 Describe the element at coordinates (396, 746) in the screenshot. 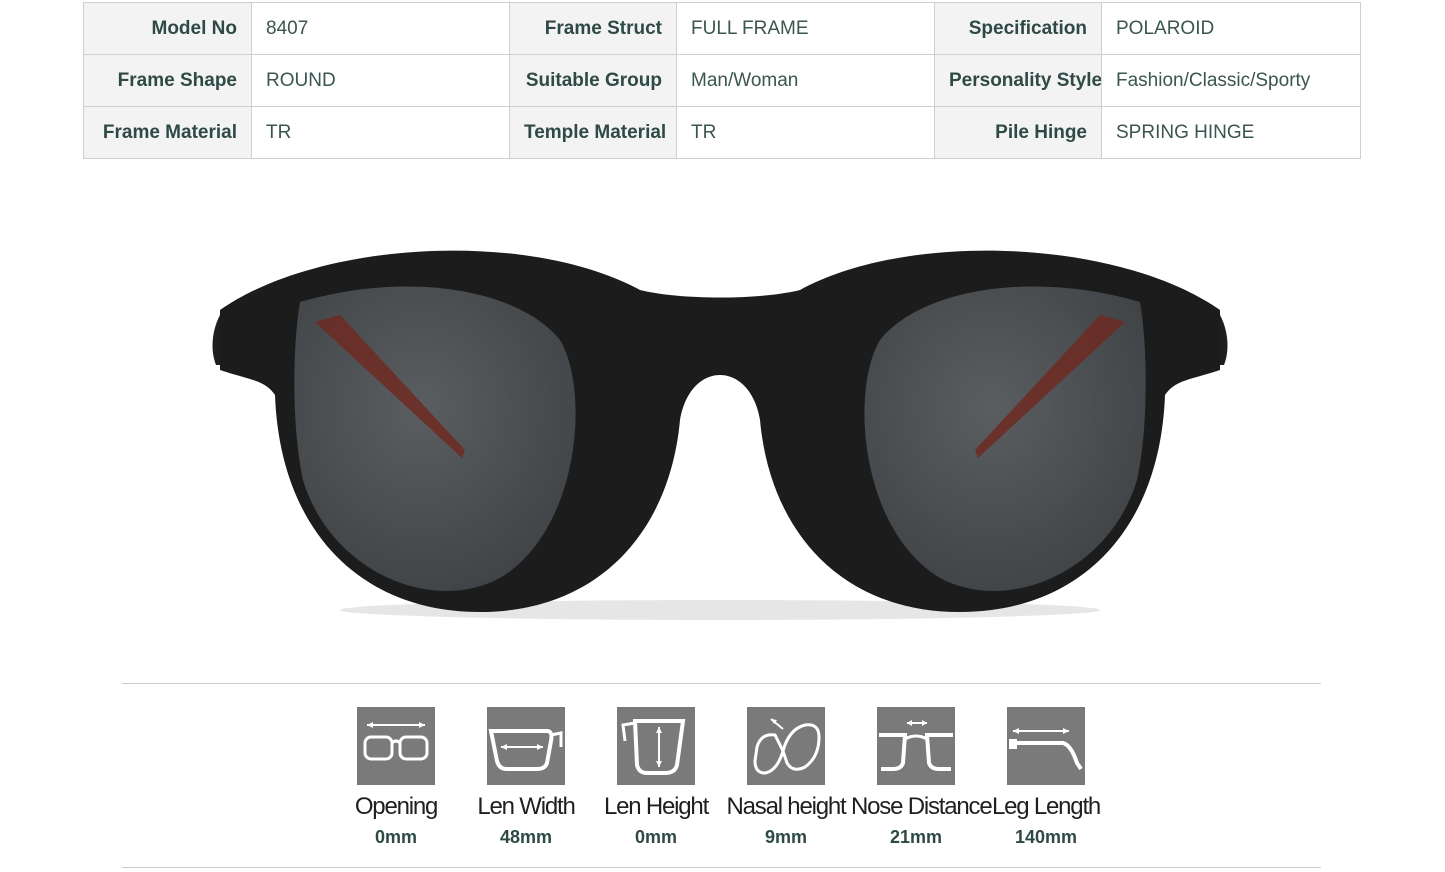

I see `opening-icon` at that location.